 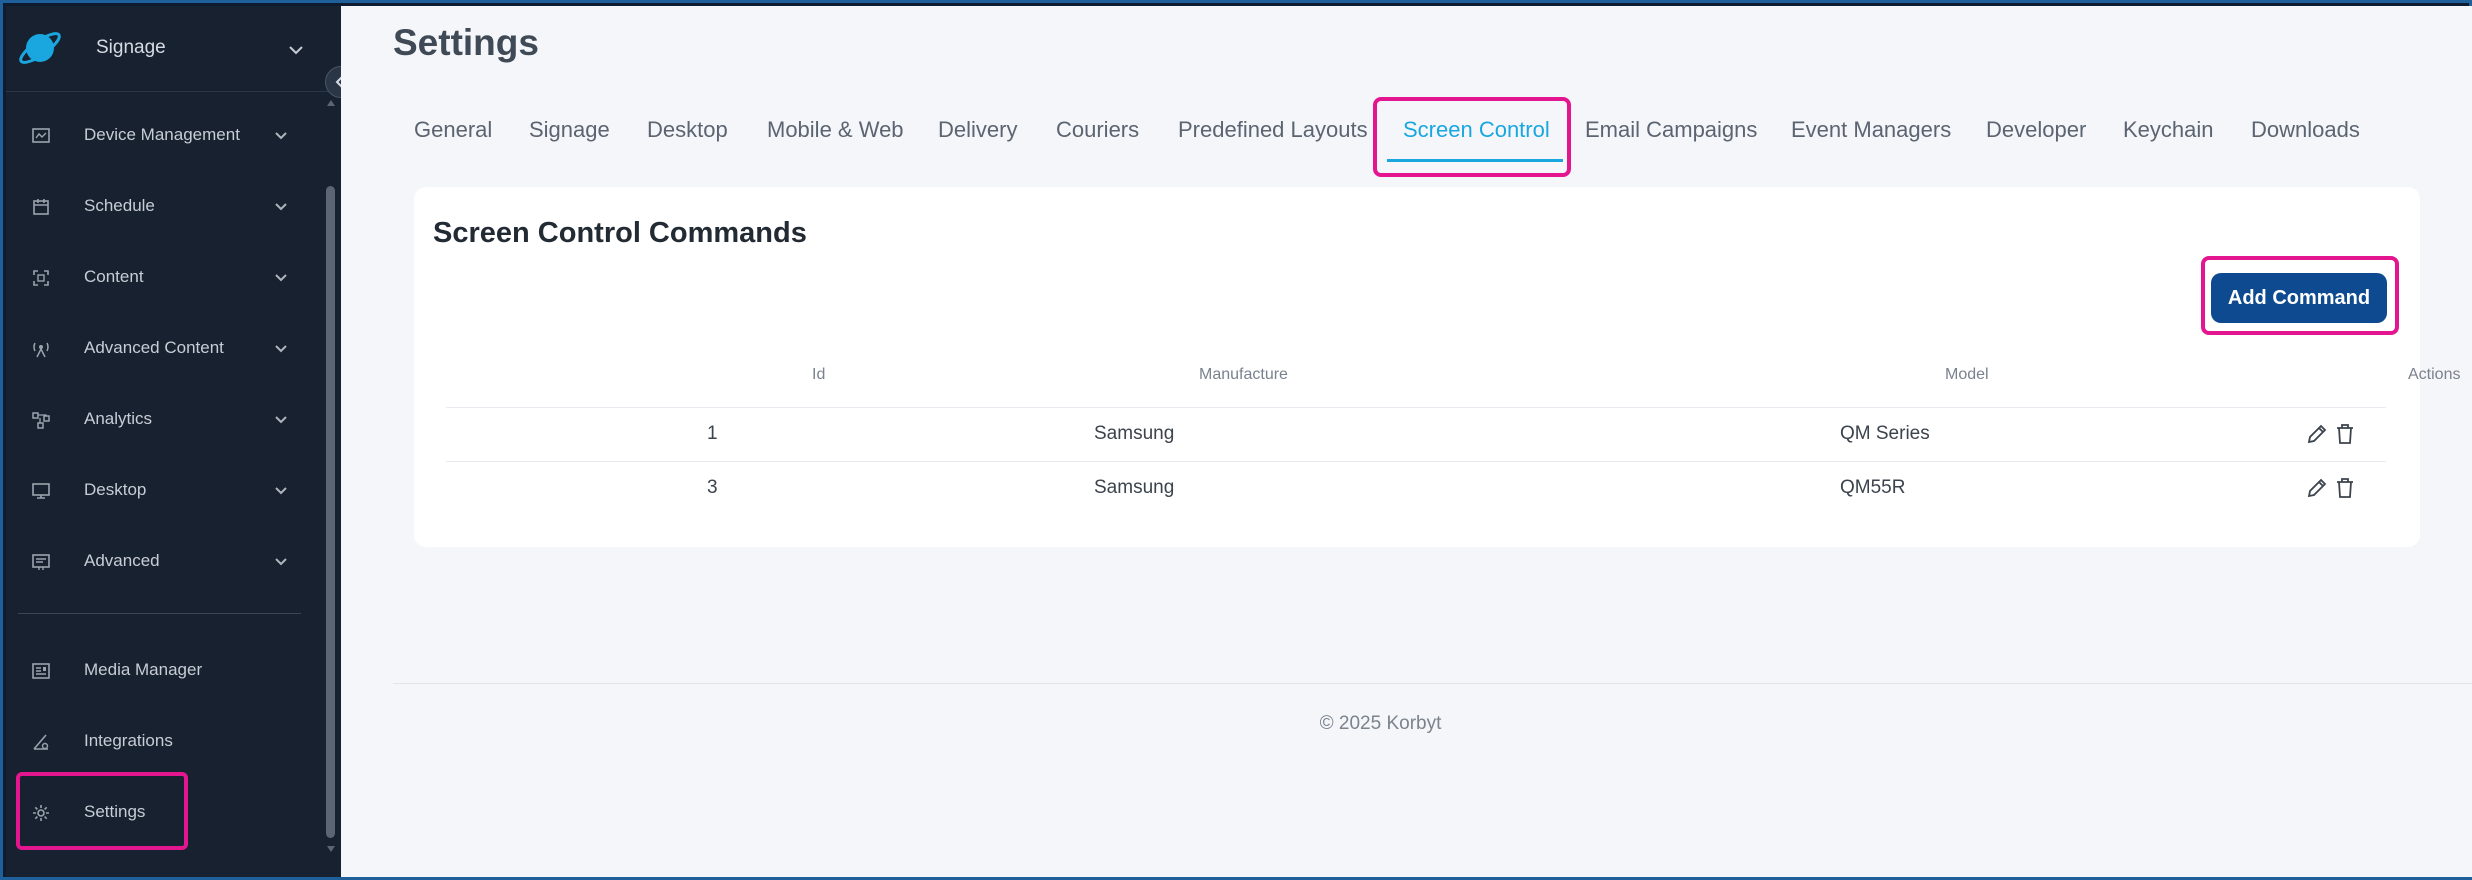 What do you see at coordinates (41, 671) in the screenshot?
I see `media-manager-icon` at bounding box center [41, 671].